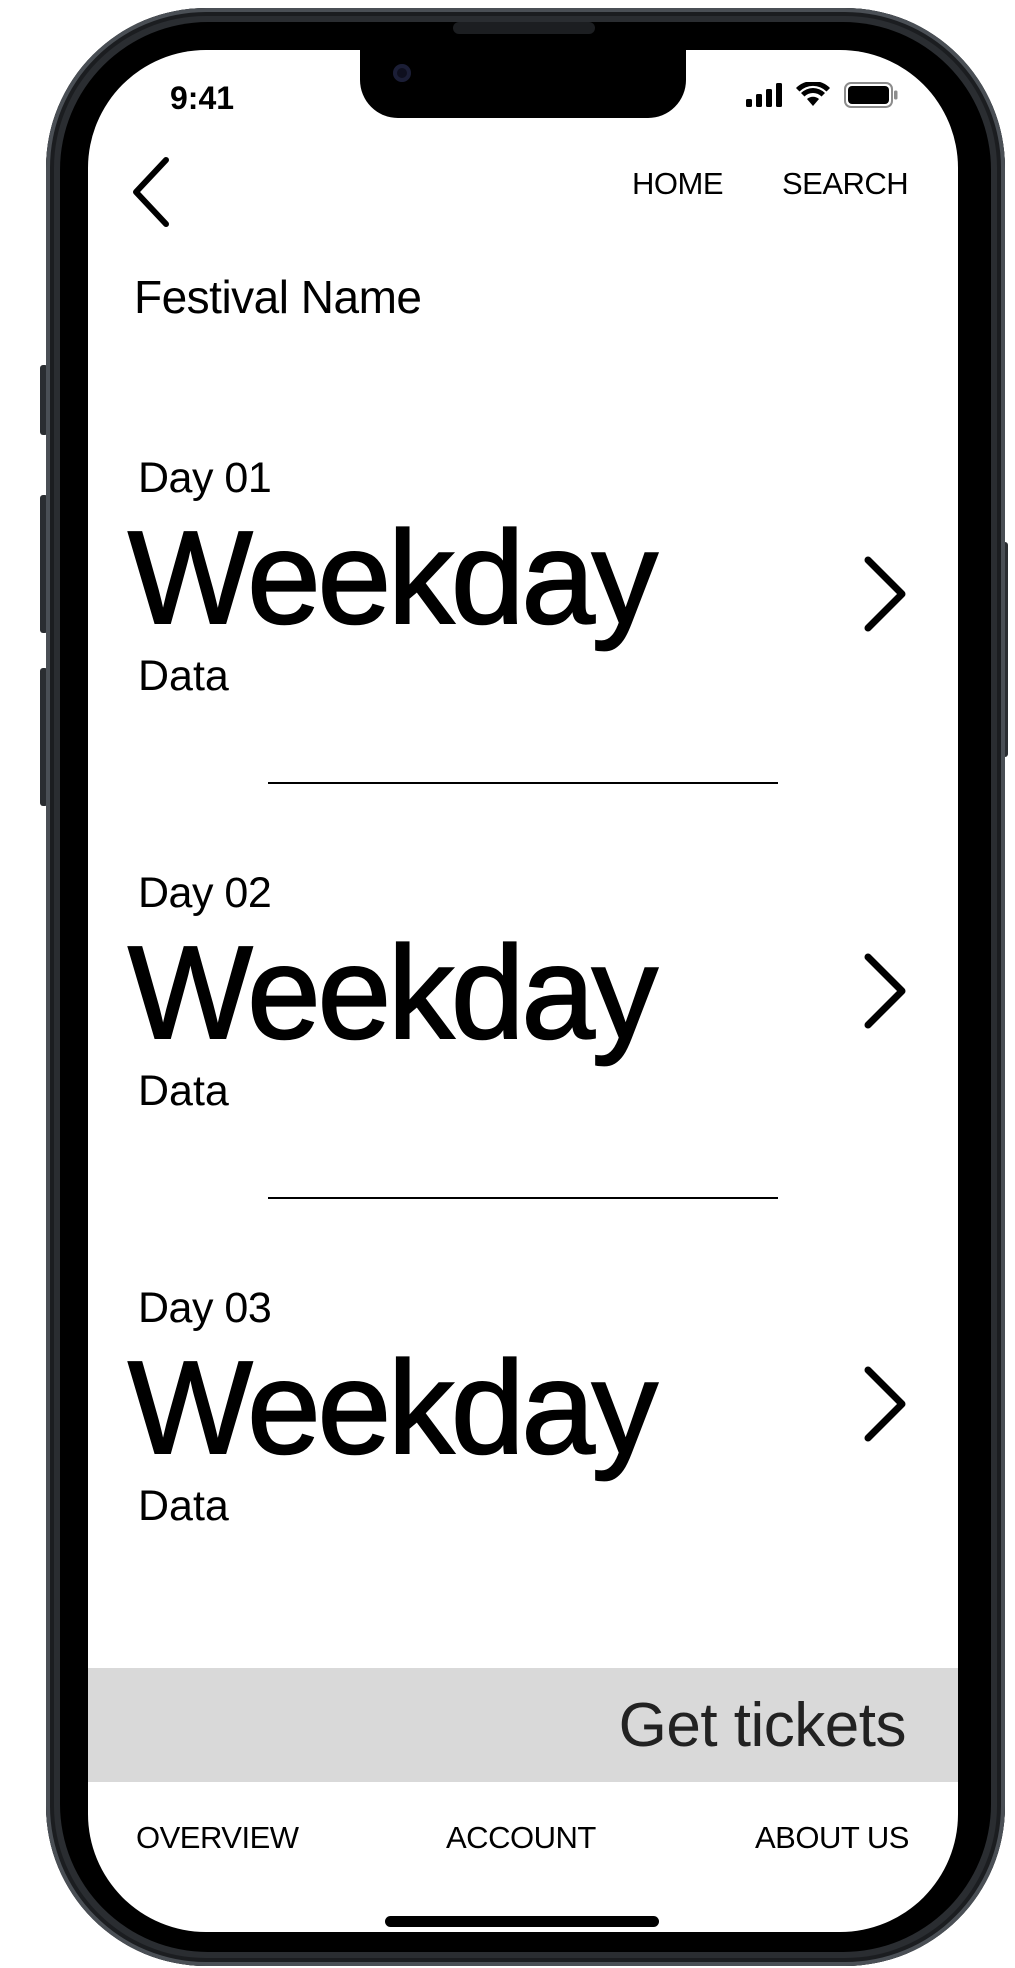 This screenshot has width=1015, height=1968. I want to click on tab-overview: OVERVIEW, so click(217, 1838).